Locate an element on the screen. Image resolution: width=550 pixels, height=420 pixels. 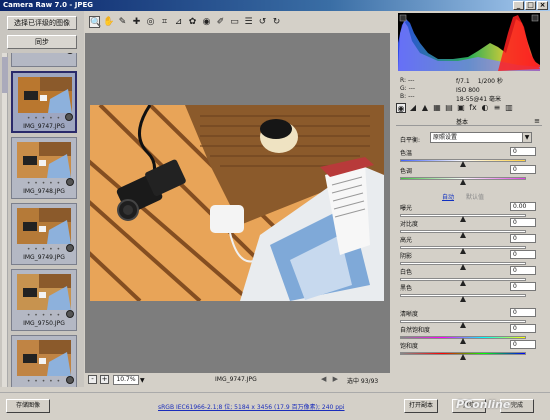
crop-icon: ⌗ is located at coordinates (164, 22).